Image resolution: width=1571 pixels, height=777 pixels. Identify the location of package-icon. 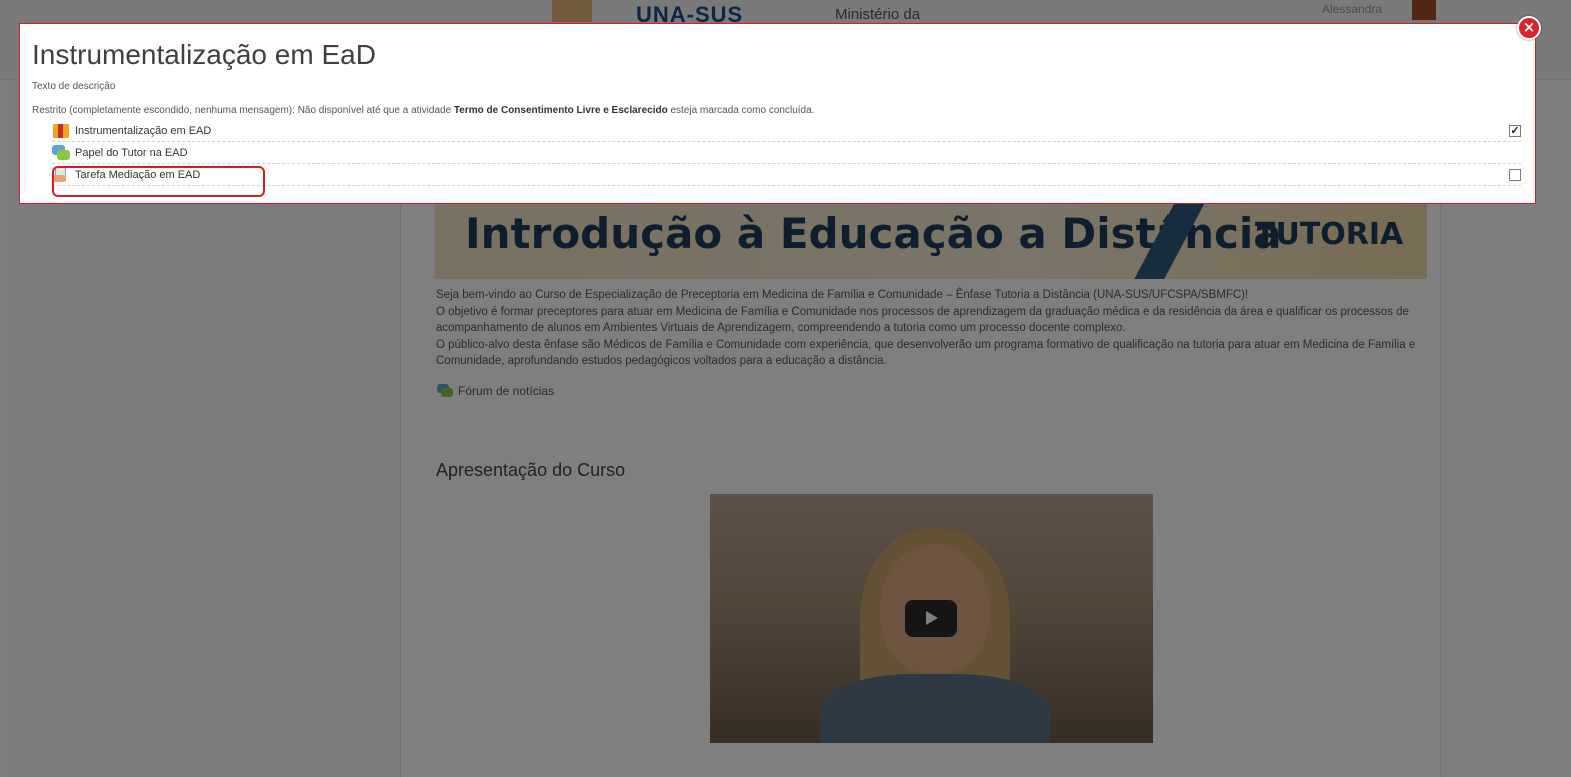
(61, 131).